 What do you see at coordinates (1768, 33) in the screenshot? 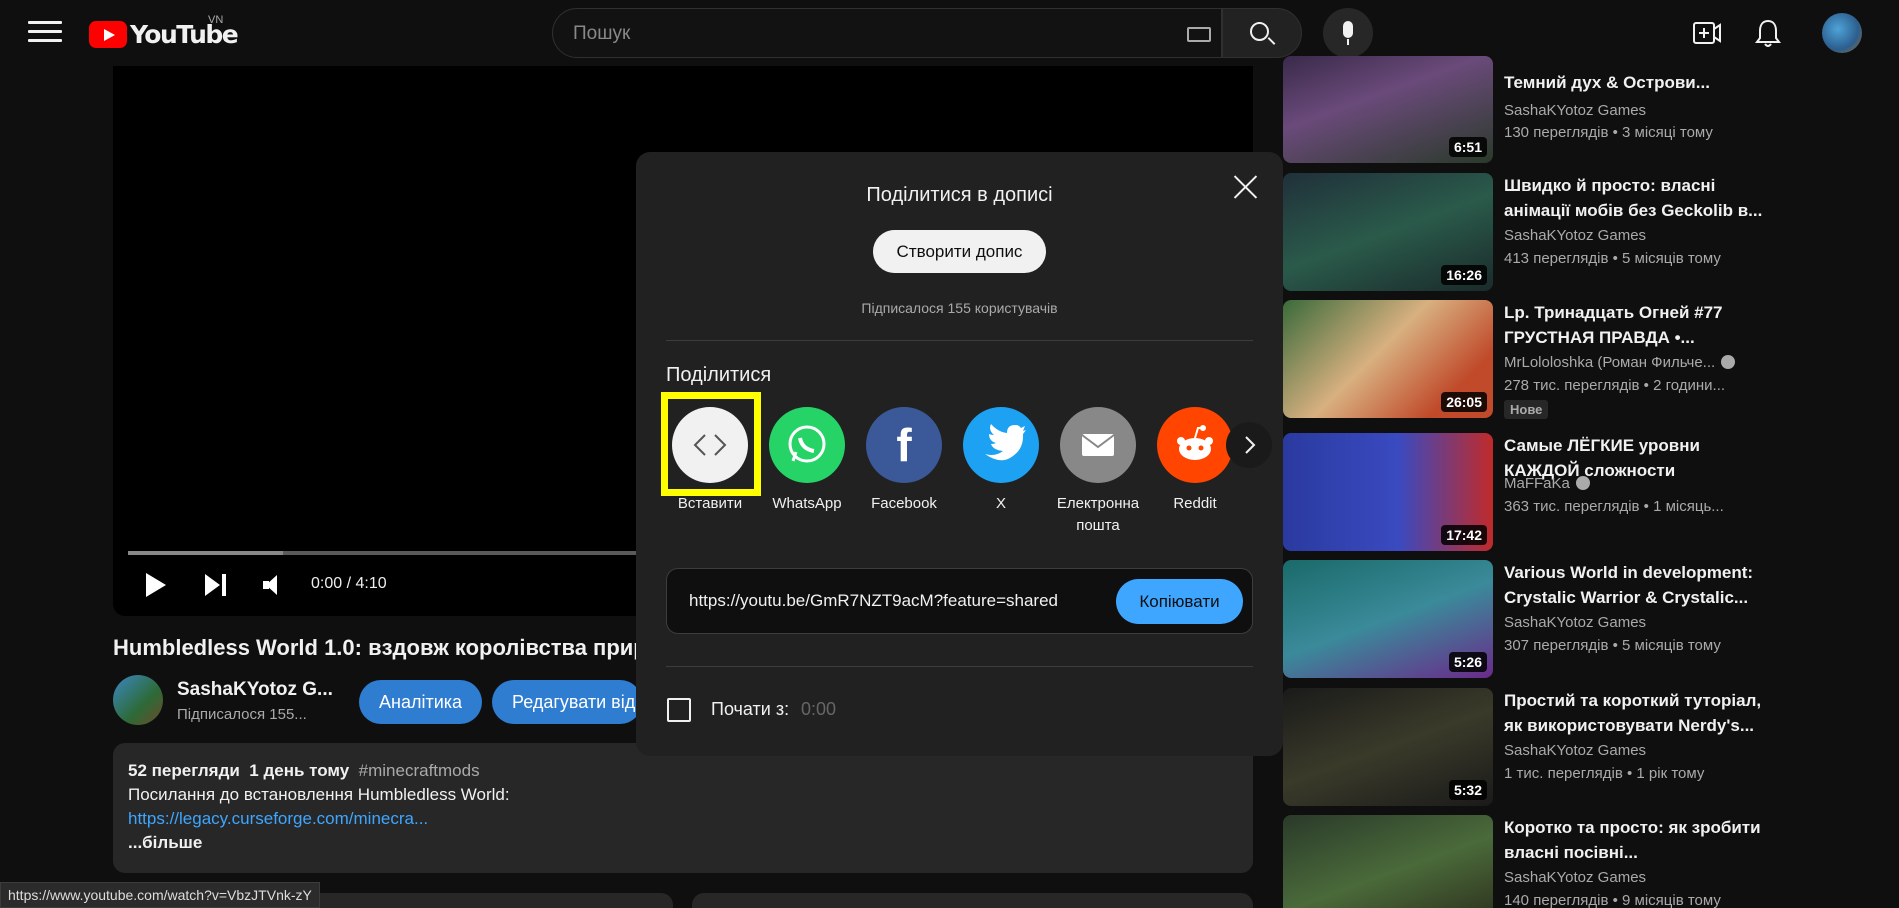
I see `notifications-bell-icon` at bounding box center [1768, 33].